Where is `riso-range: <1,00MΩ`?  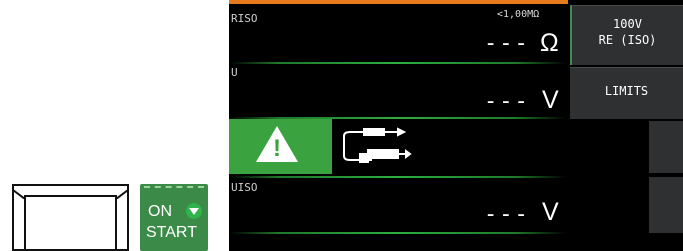 riso-range: <1,00MΩ is located at coordinates (518, 14).